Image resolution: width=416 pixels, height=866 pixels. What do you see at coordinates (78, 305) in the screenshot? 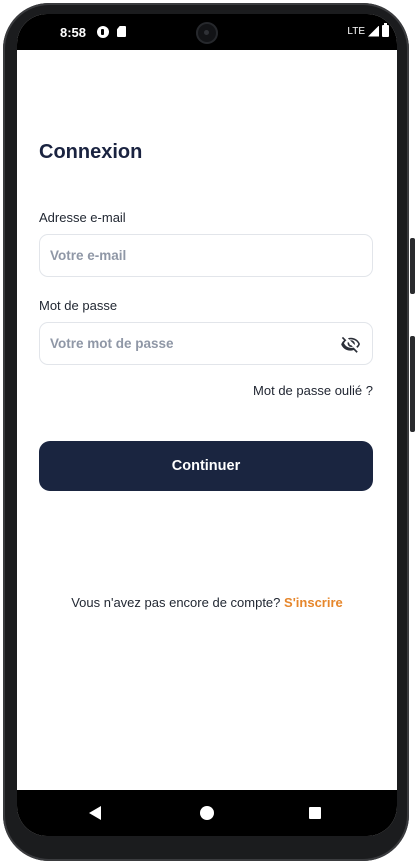
I see `password-label: Mot de passe` at bounding box center [78, 305].